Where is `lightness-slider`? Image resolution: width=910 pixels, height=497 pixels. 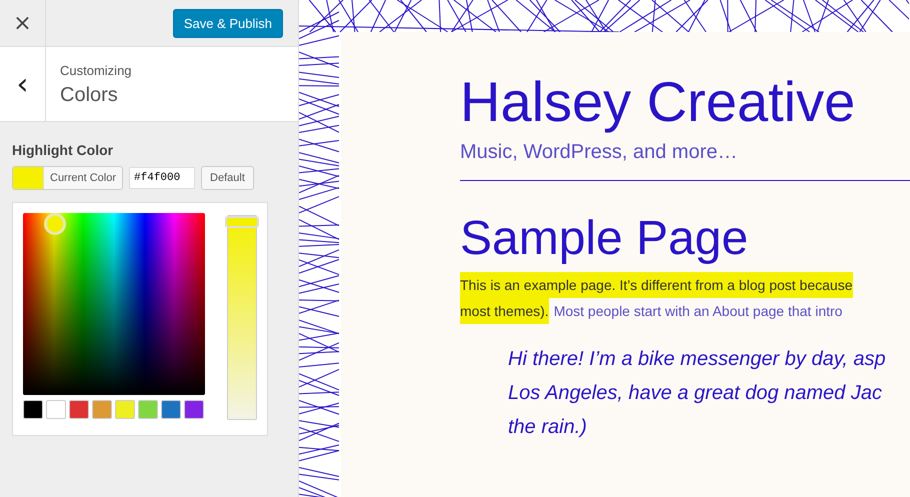 lightness-slider is located at coordinates (242, 317).